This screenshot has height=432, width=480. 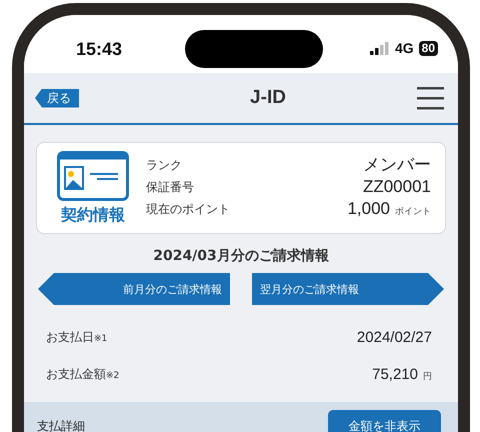 I want to click on billing-label: お支払金額※2, so click(x=83, y=374).